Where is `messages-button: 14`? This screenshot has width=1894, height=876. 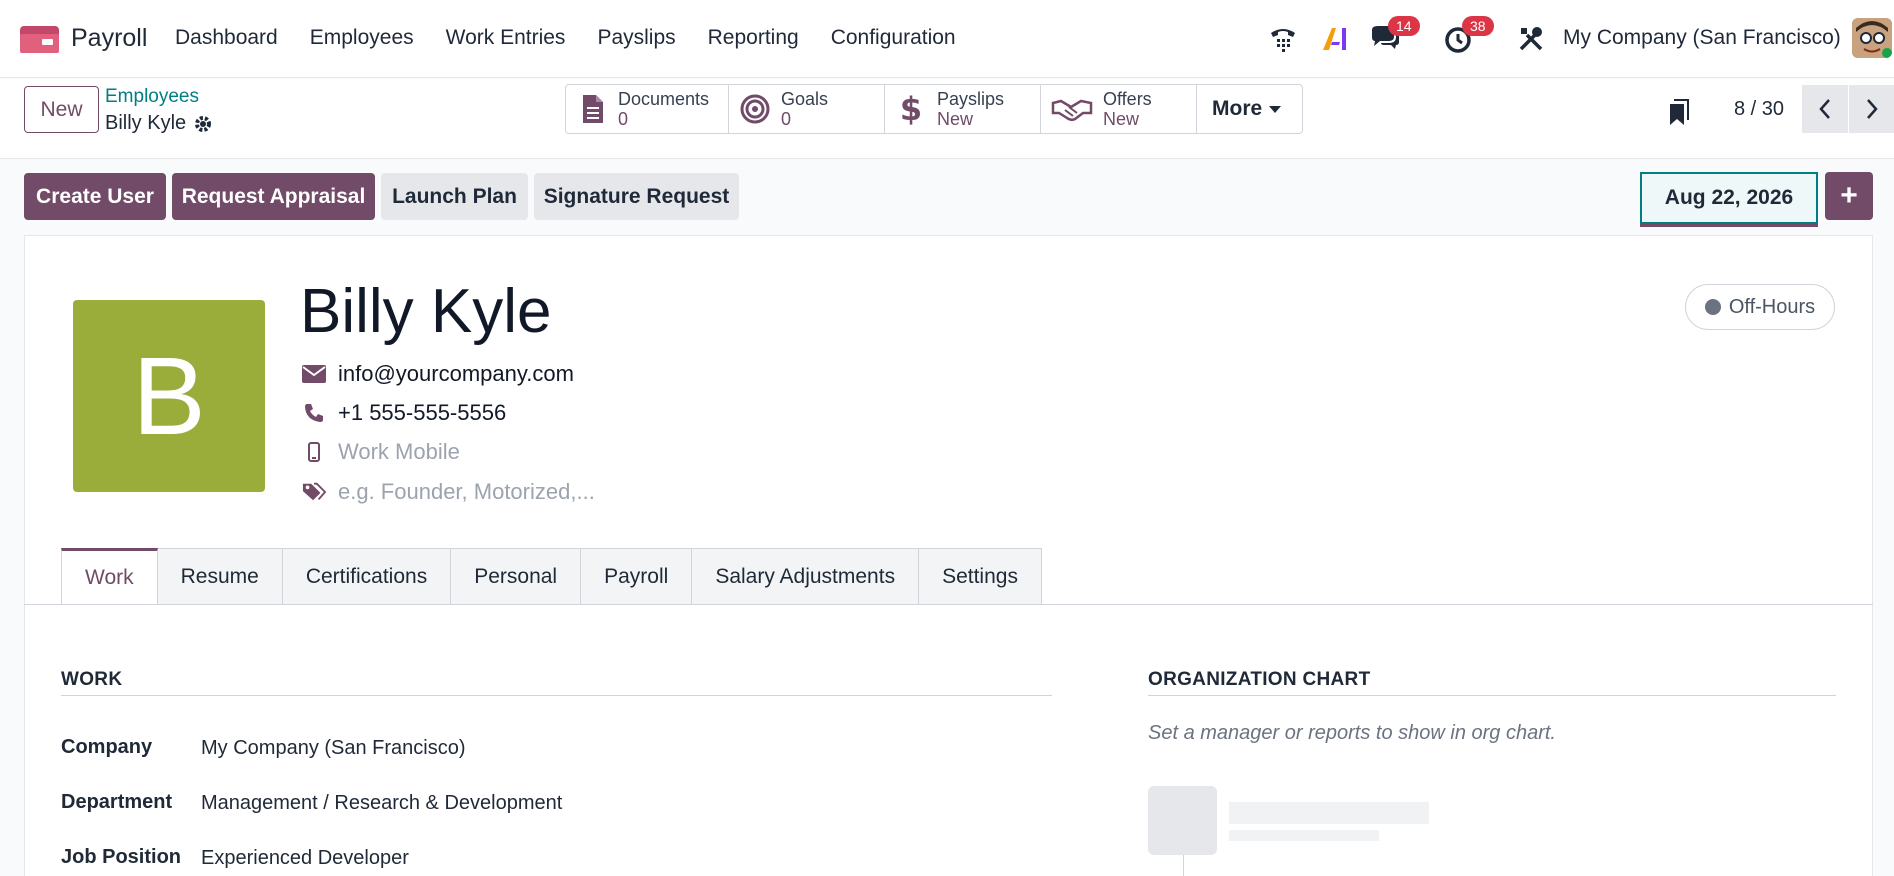 messages-button: 14 is located at coordinates (1395, 35).